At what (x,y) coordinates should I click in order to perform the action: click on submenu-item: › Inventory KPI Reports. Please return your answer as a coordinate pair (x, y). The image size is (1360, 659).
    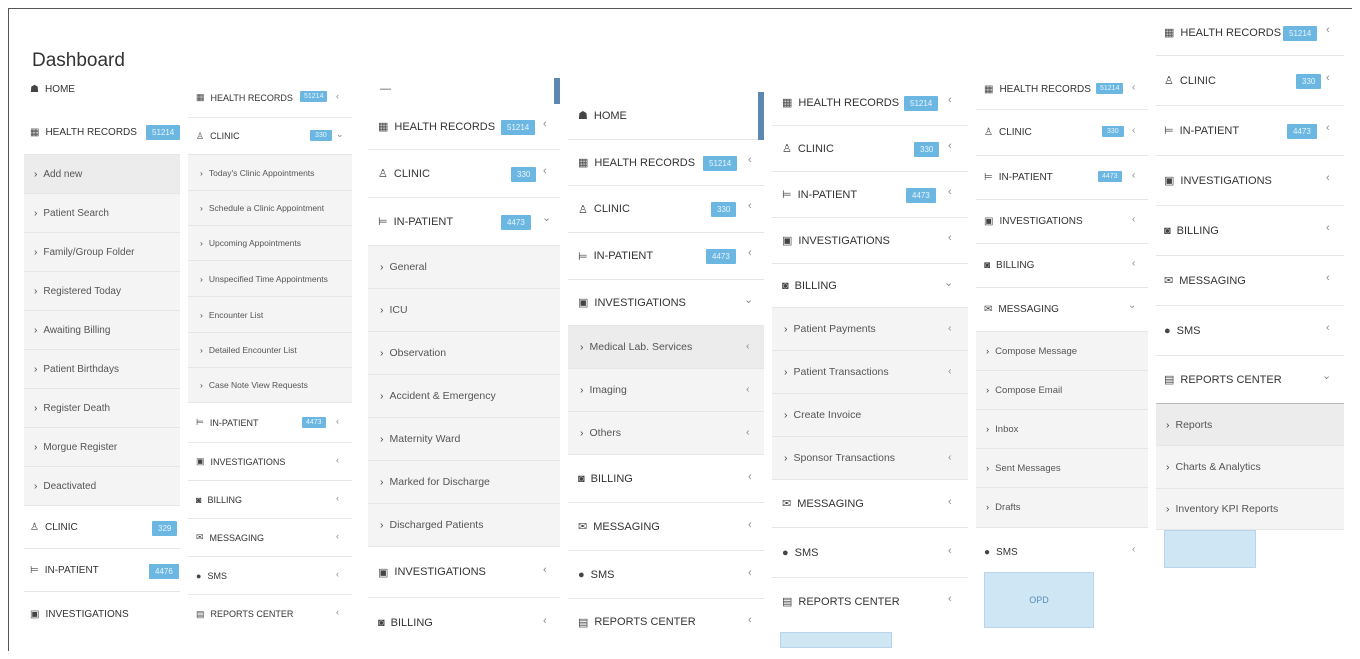
    Looking at the image, I should click on (1250, 509).